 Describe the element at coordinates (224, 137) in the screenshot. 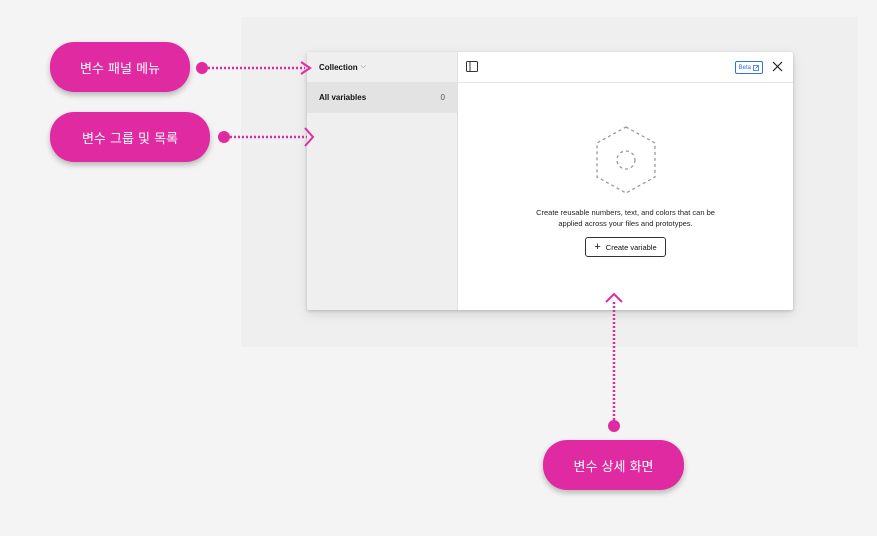

I see `annotation-dot-groups-list` at that location.